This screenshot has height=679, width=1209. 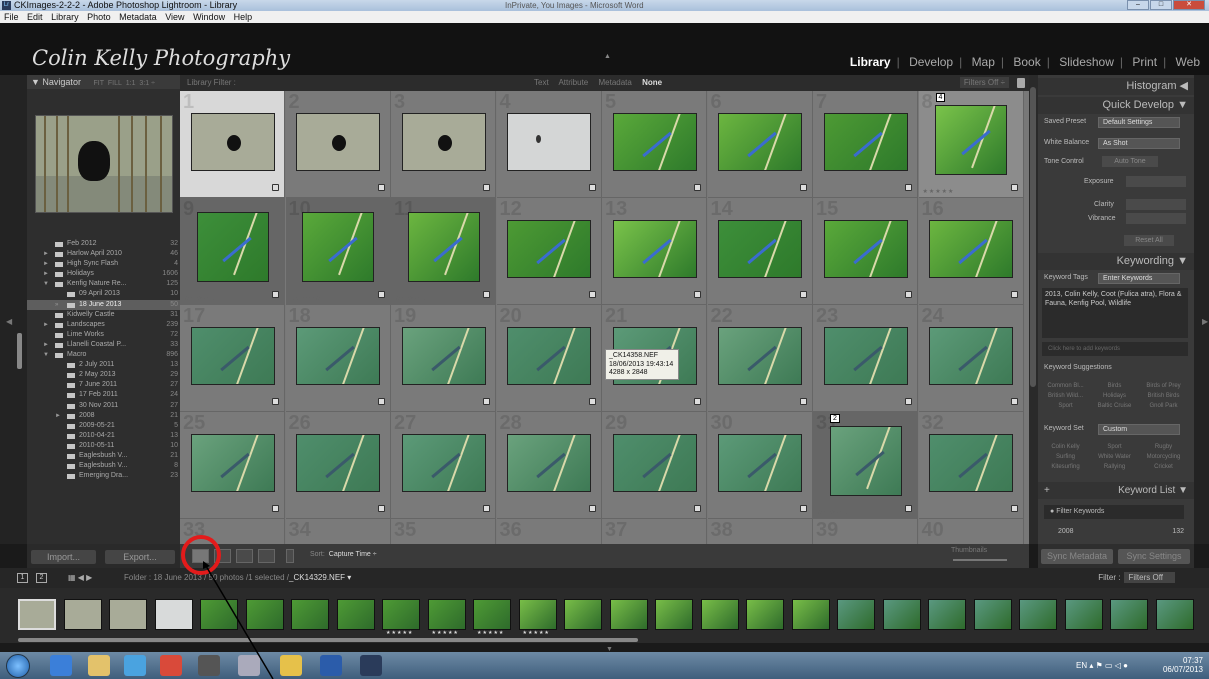 What do you see at coordinates (1114, 512) in the screenshot?
I see `filter-keywords-field: ● Filter Keywords` at bounding box center [1114, 512].